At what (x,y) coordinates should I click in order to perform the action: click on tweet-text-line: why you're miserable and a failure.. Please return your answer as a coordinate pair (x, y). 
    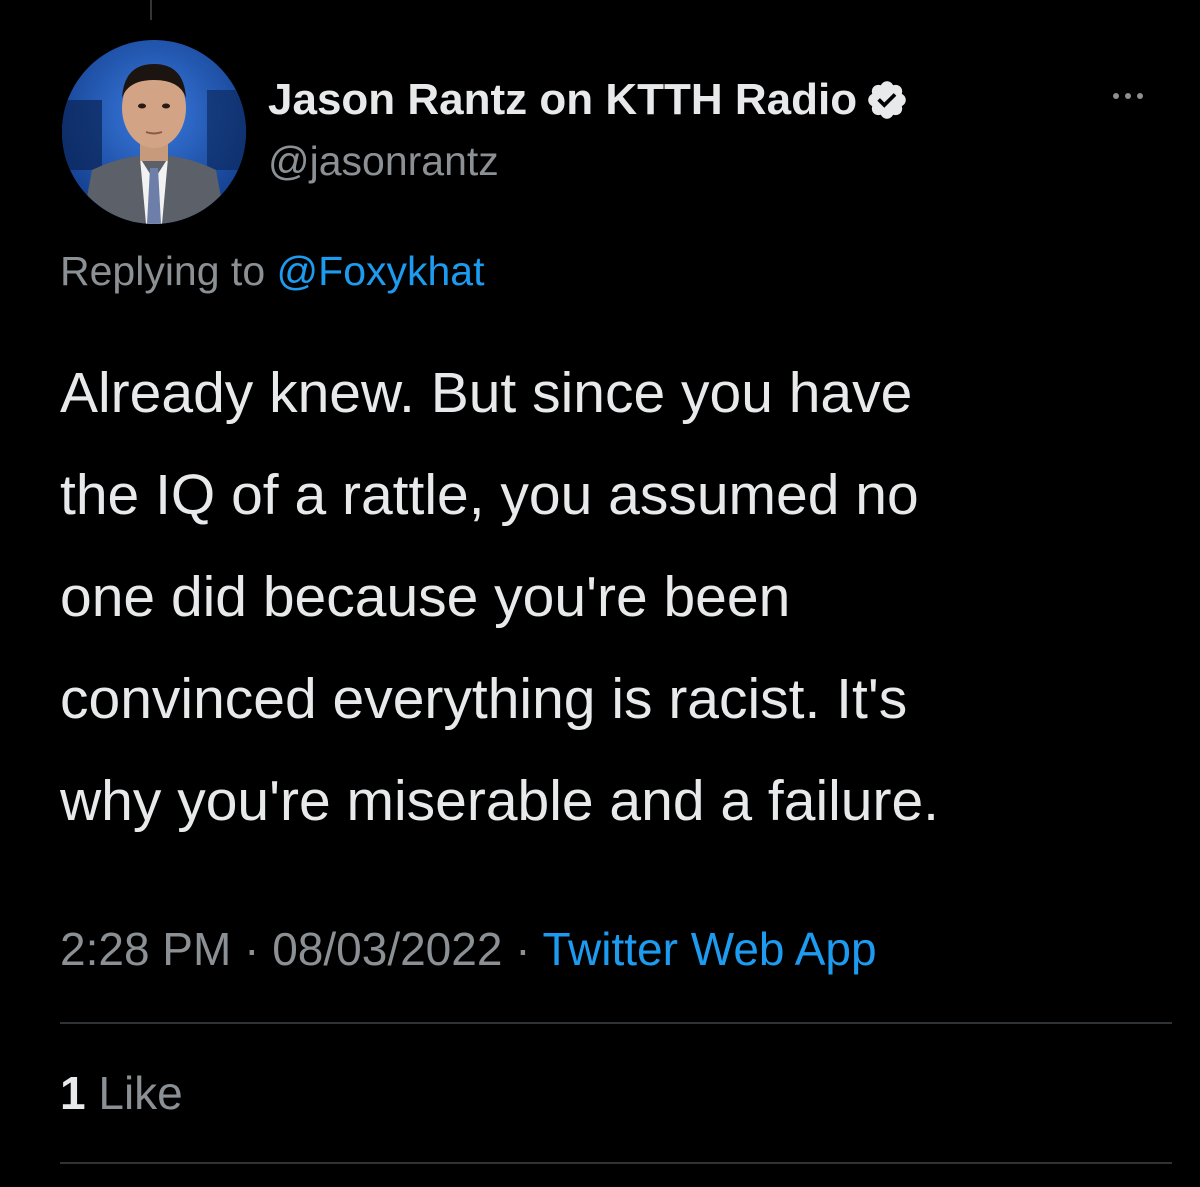
    Looking at the image, I should click on (499, 801).